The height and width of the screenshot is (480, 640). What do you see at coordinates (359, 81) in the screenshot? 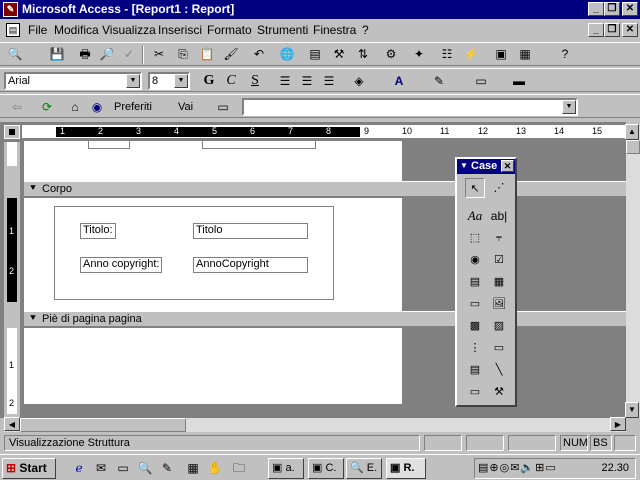
I see `fill-color-icon: ◈` at bounding box center [359, 81].